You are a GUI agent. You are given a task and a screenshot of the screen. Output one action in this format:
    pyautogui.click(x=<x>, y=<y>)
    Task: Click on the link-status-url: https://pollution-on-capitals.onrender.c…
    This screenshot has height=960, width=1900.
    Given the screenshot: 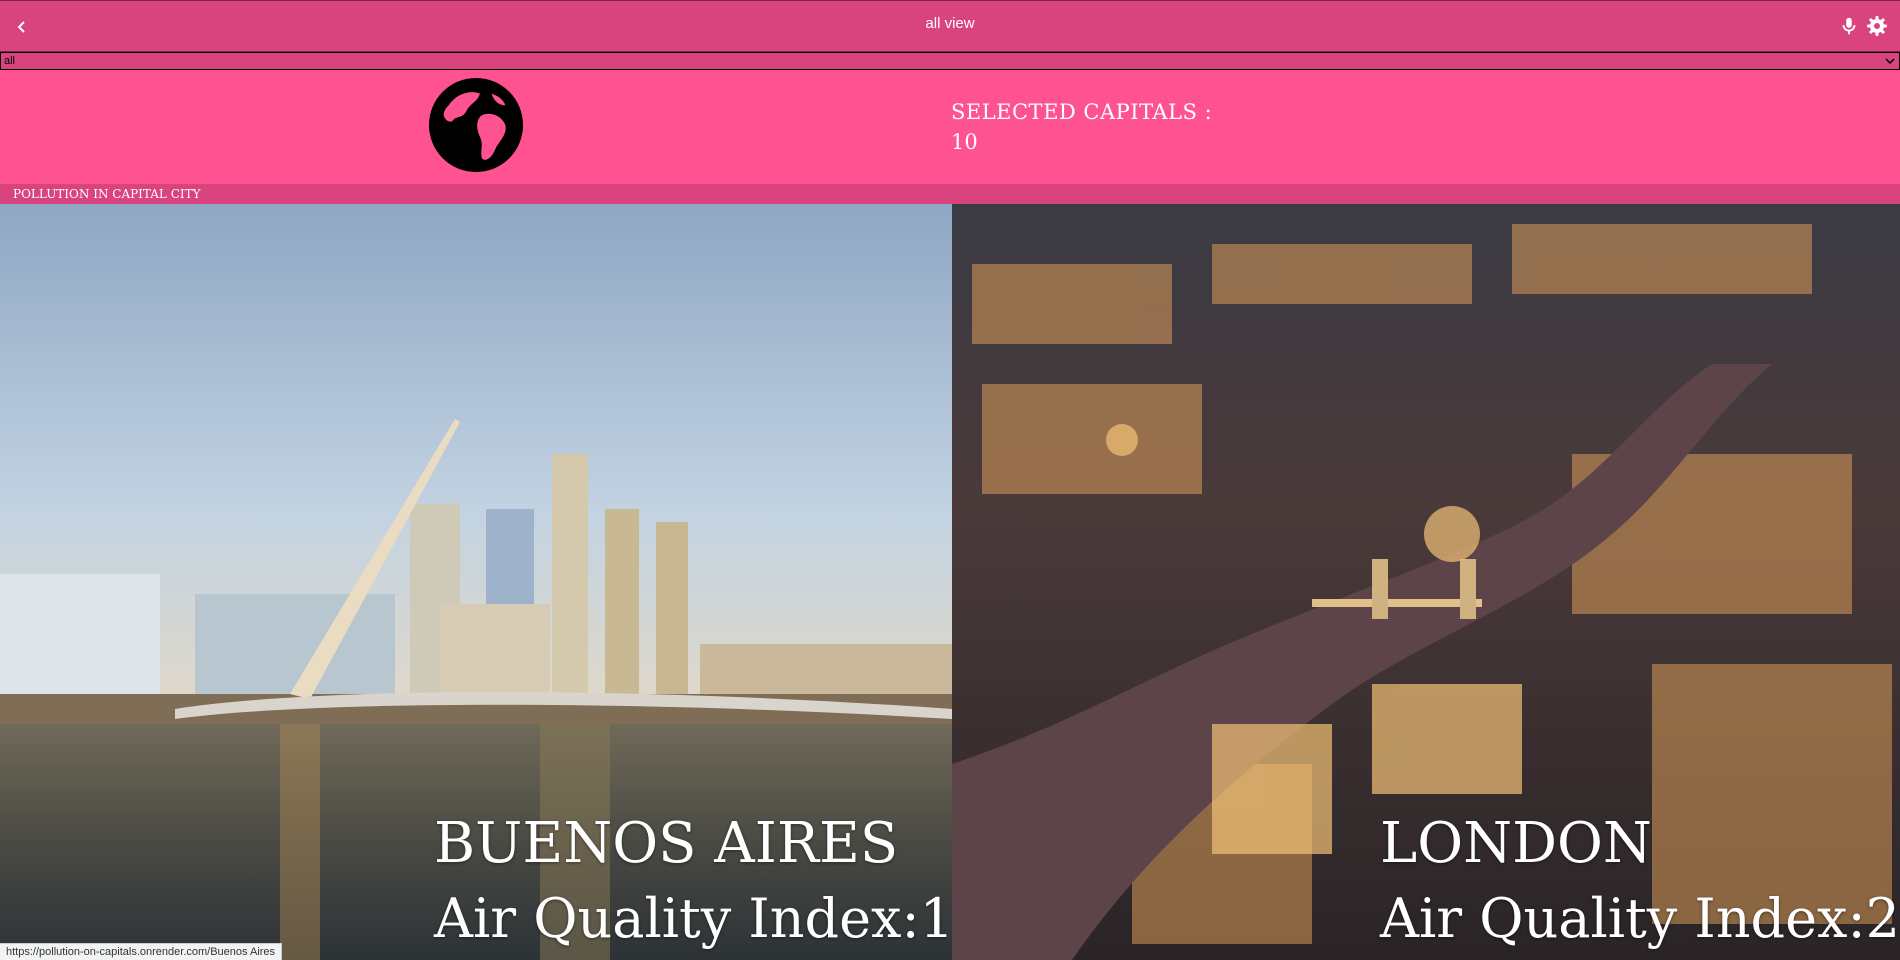 What is the action you would take?
    pyautogui.click(x=141, y=951)
    